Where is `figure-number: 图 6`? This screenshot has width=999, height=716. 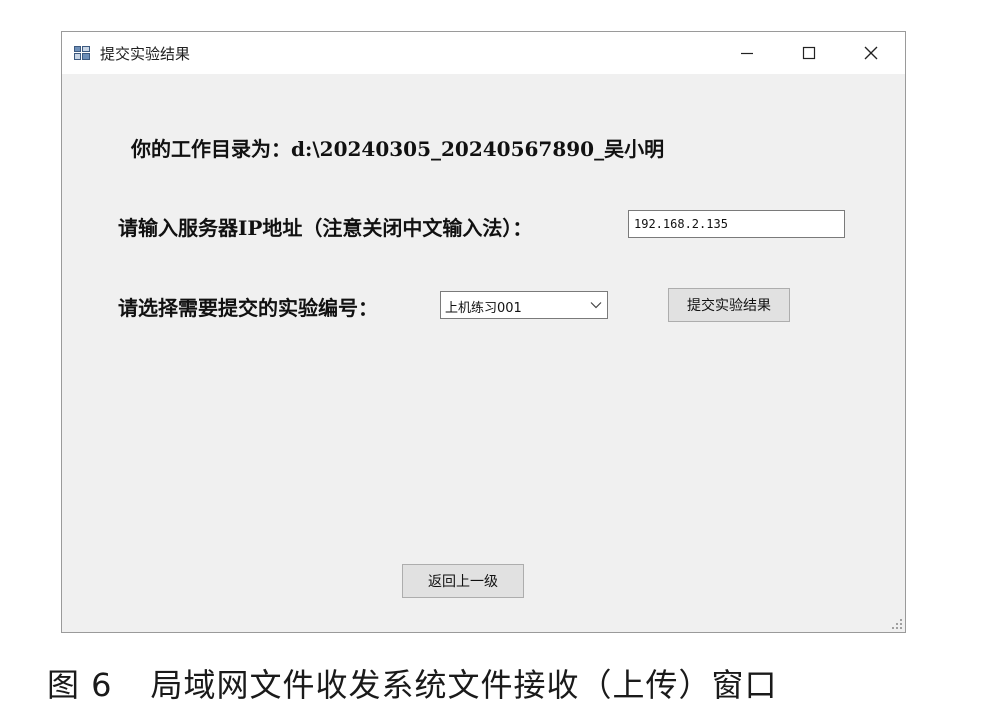
figure-number: 图 6 is located at coordinates (80, 685).